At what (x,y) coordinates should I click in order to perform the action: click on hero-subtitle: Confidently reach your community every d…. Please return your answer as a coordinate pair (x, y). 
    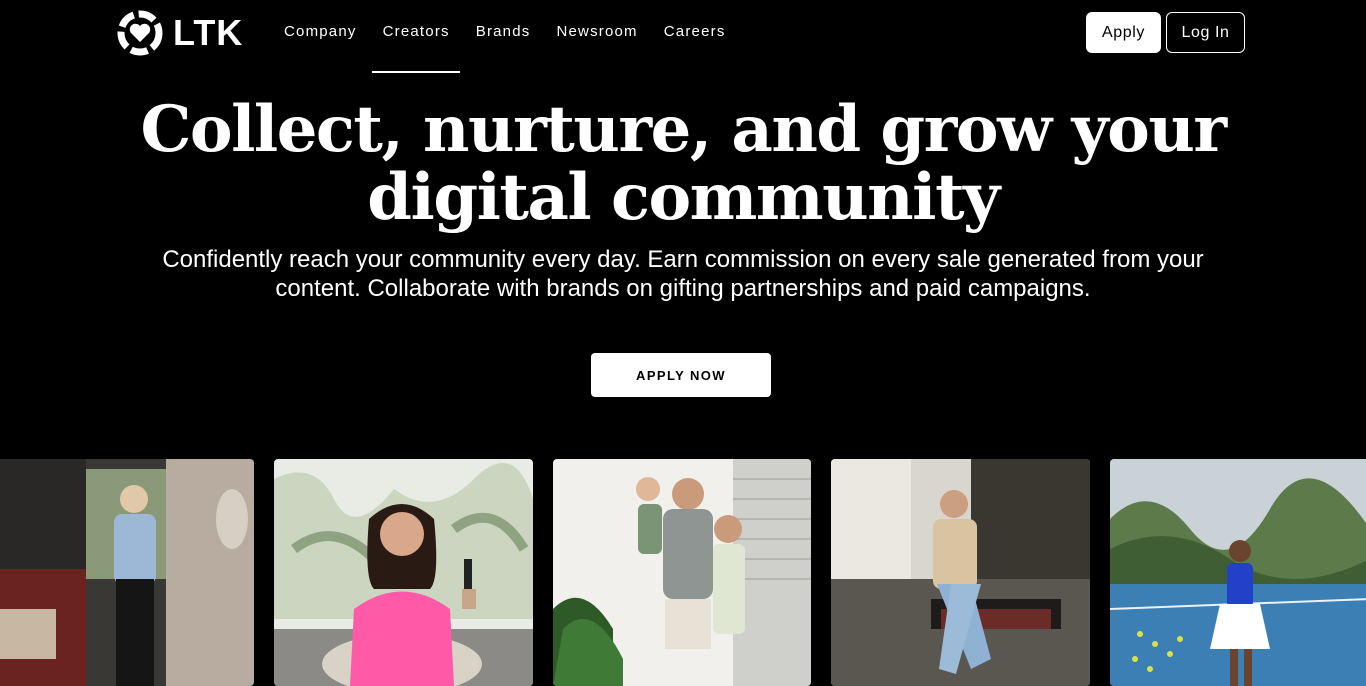
    Looking at the image, I should click on (683, 274).